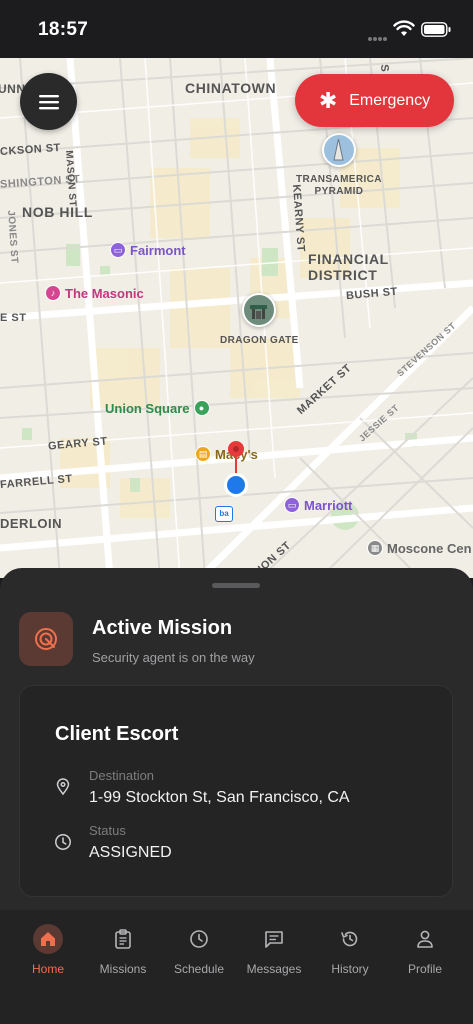  I want to click on mission-title: Active Mission, so click(162, 628).